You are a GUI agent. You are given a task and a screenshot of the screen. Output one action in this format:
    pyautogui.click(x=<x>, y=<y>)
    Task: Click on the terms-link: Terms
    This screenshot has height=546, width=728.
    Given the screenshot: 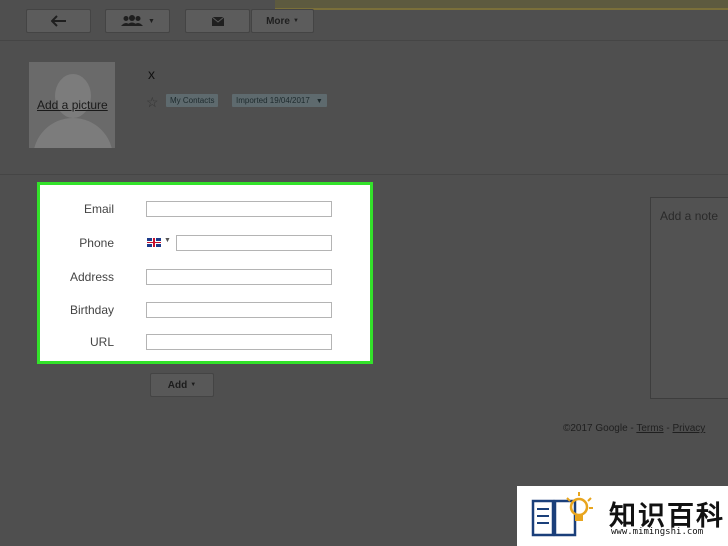 What is the action you would take?
    pyautogui.click(x=649, y=428)
    